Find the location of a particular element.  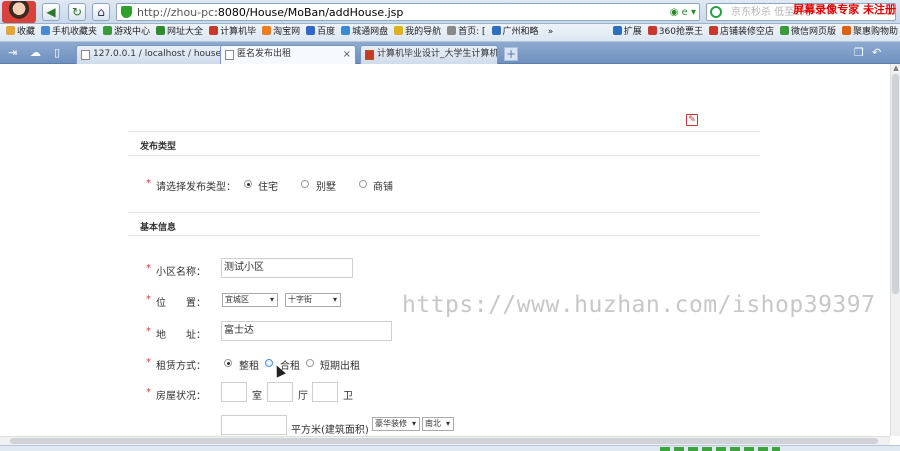

bookmark-item: 扩展 is located at coordinates (627, 32).